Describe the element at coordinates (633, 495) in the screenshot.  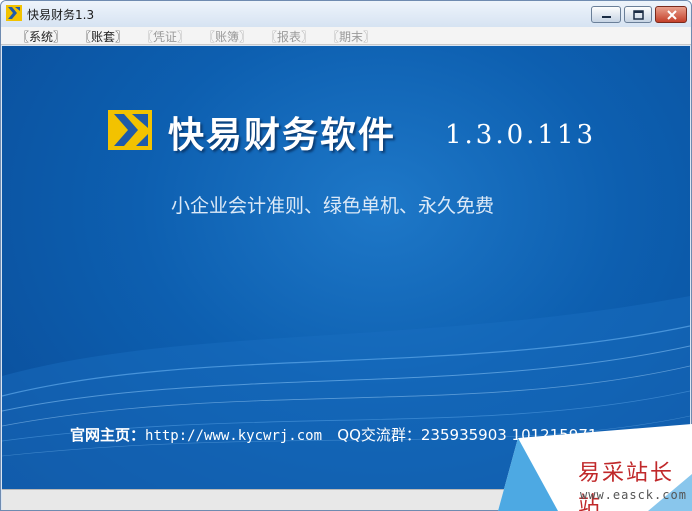
I see `watermark-url: www.easck.com` at that location.